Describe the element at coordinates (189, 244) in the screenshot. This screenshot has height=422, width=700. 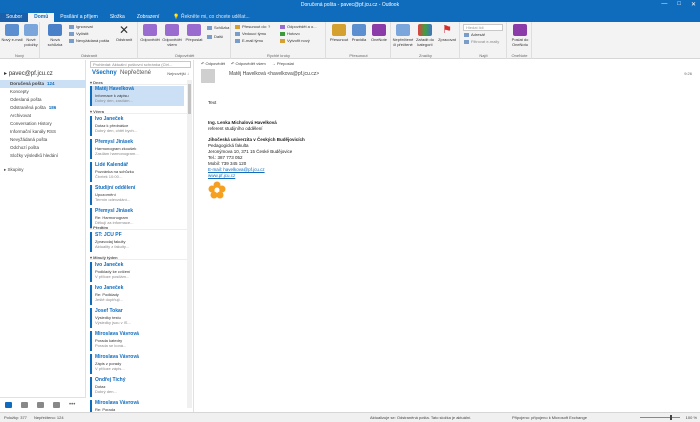
I see `message-list-scrollbar` at that location.